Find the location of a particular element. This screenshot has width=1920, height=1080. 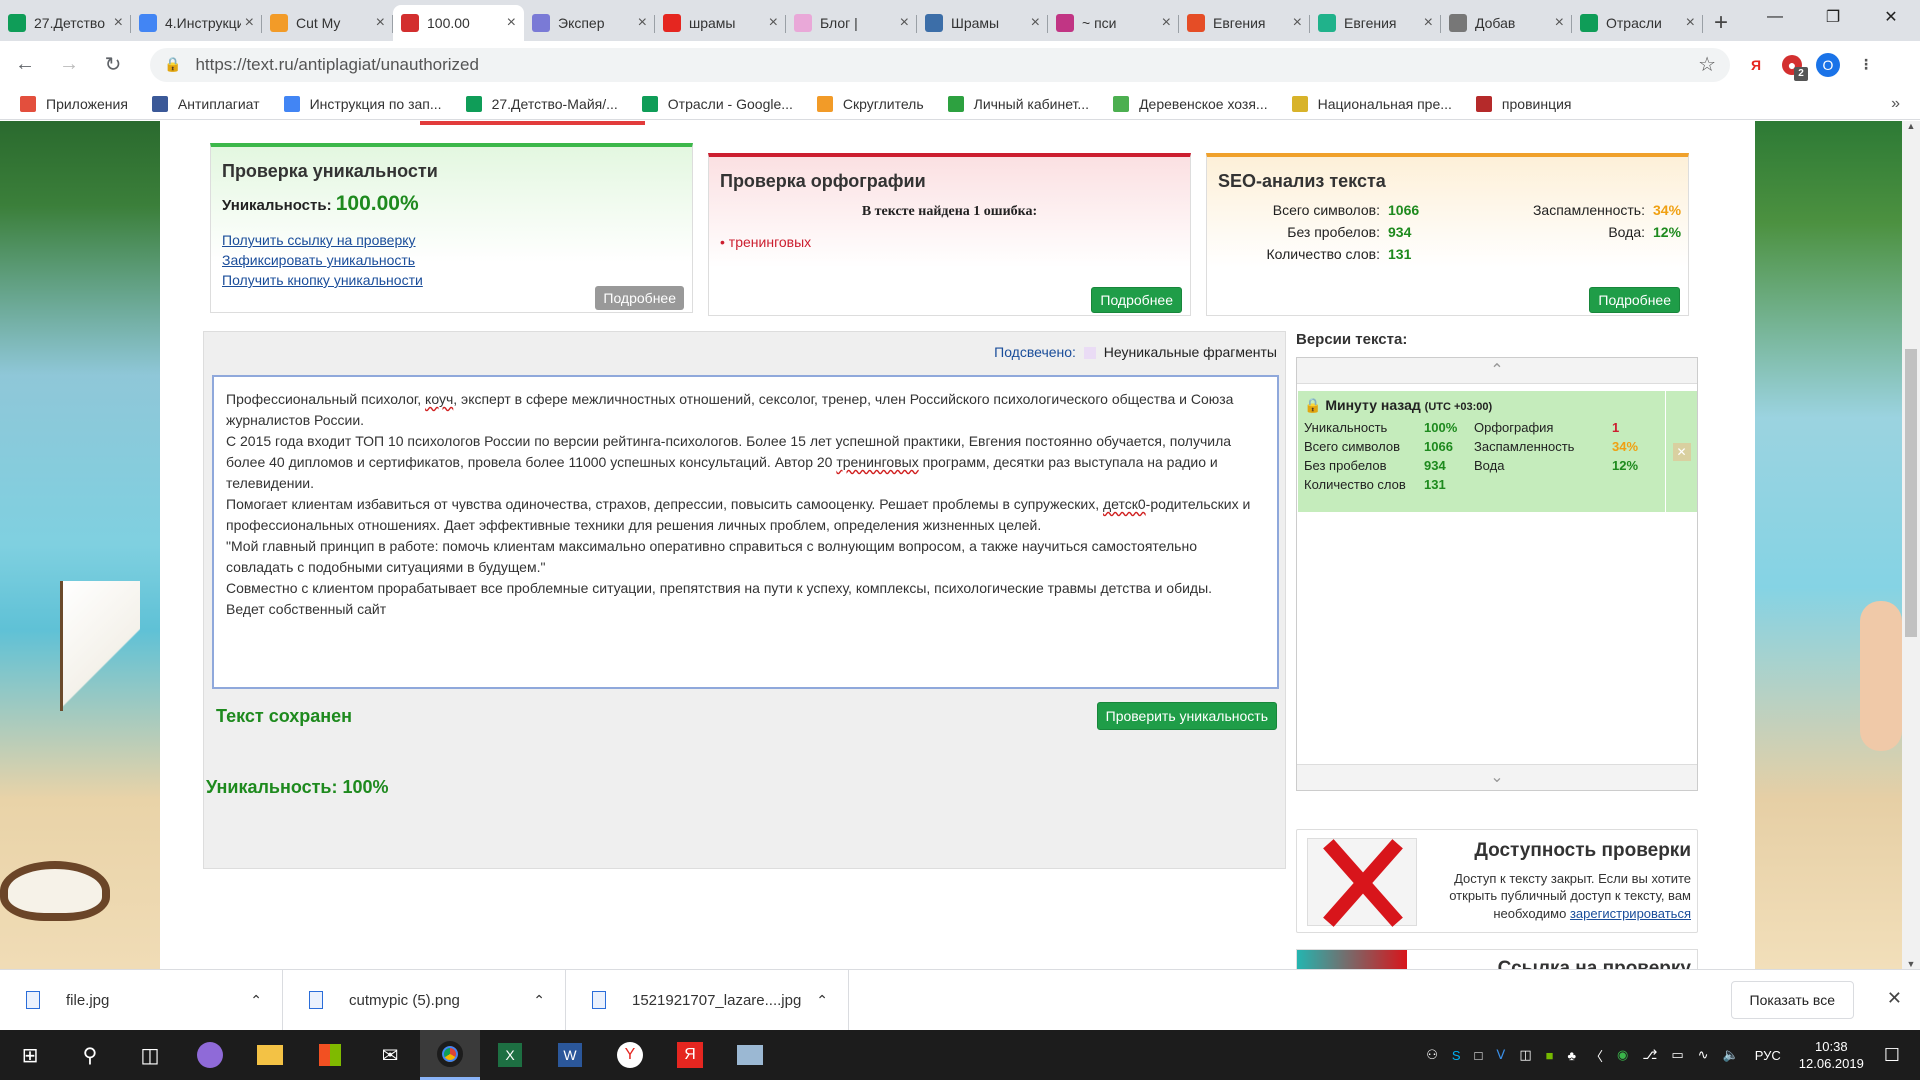

clock: 10:38 12.06.2019 is located at coordinates (1831, 1055).